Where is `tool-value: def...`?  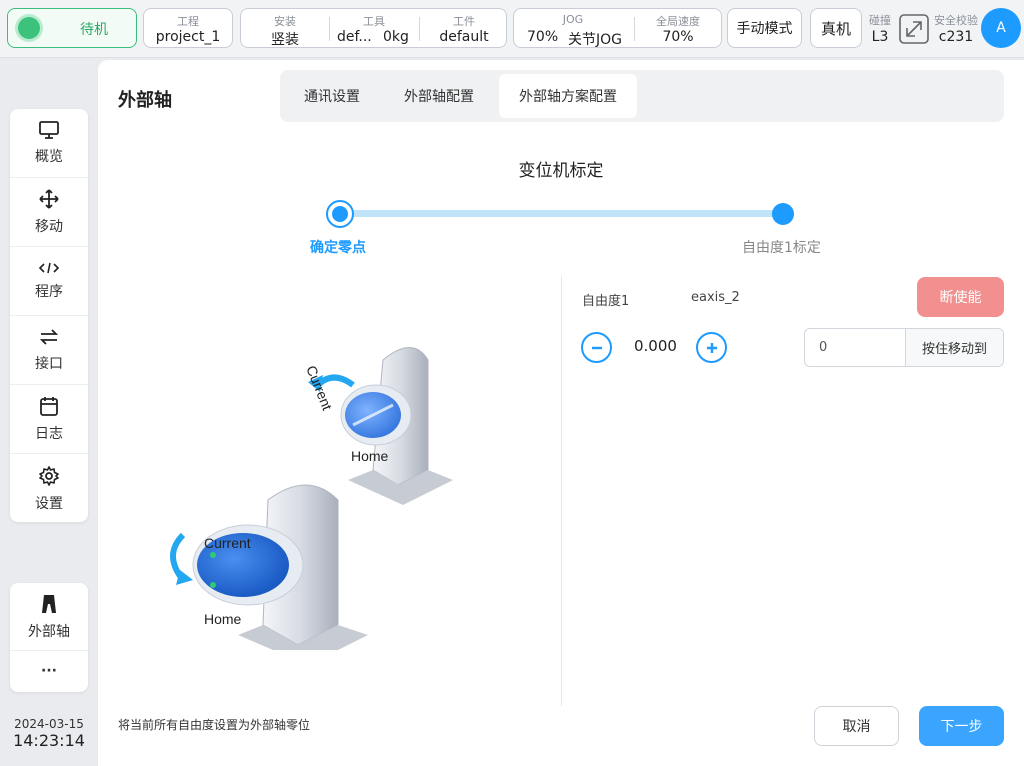 tool-value: def... is located at coordinates (354, 37).